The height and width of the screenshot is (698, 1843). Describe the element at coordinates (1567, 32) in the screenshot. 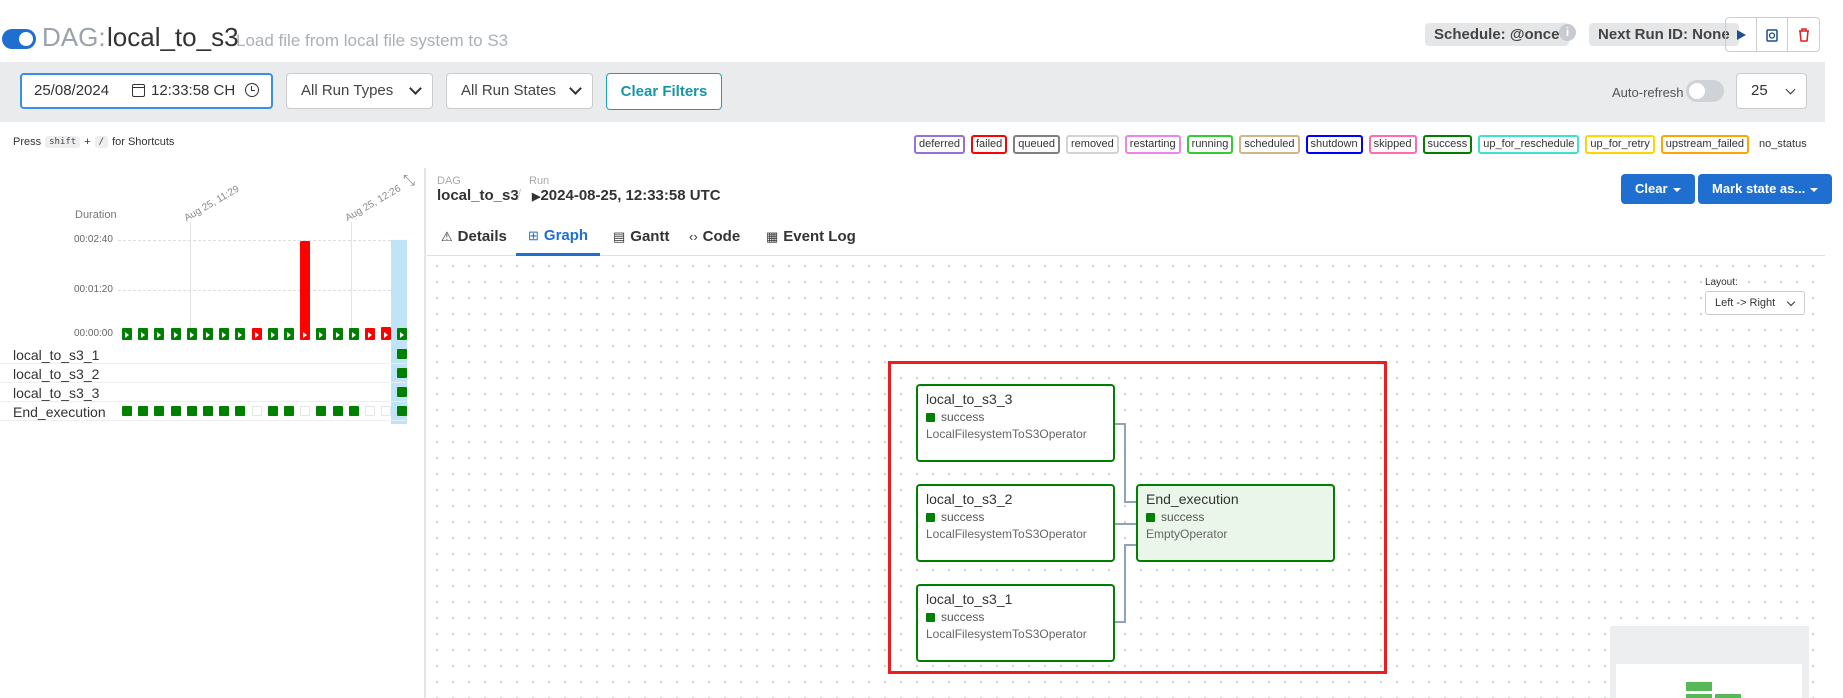

I see `info-icon: i` at that location.